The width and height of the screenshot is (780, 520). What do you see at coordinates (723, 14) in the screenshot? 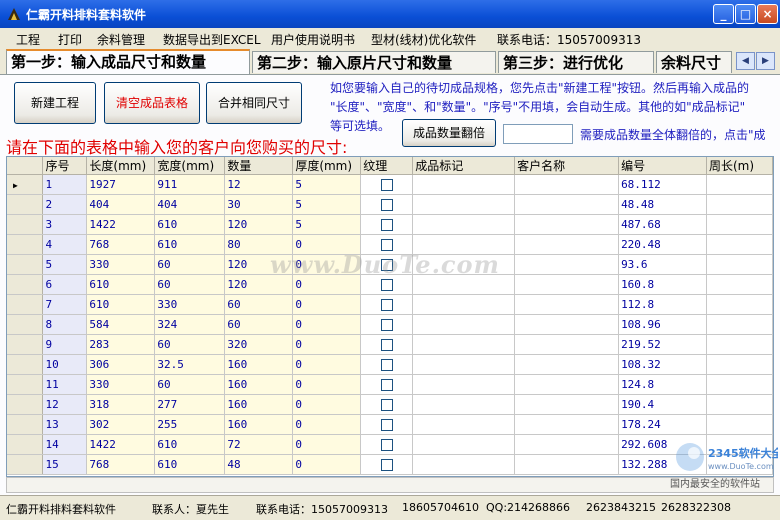
I see `minimize-button: _` at bounding box center [723, 14].